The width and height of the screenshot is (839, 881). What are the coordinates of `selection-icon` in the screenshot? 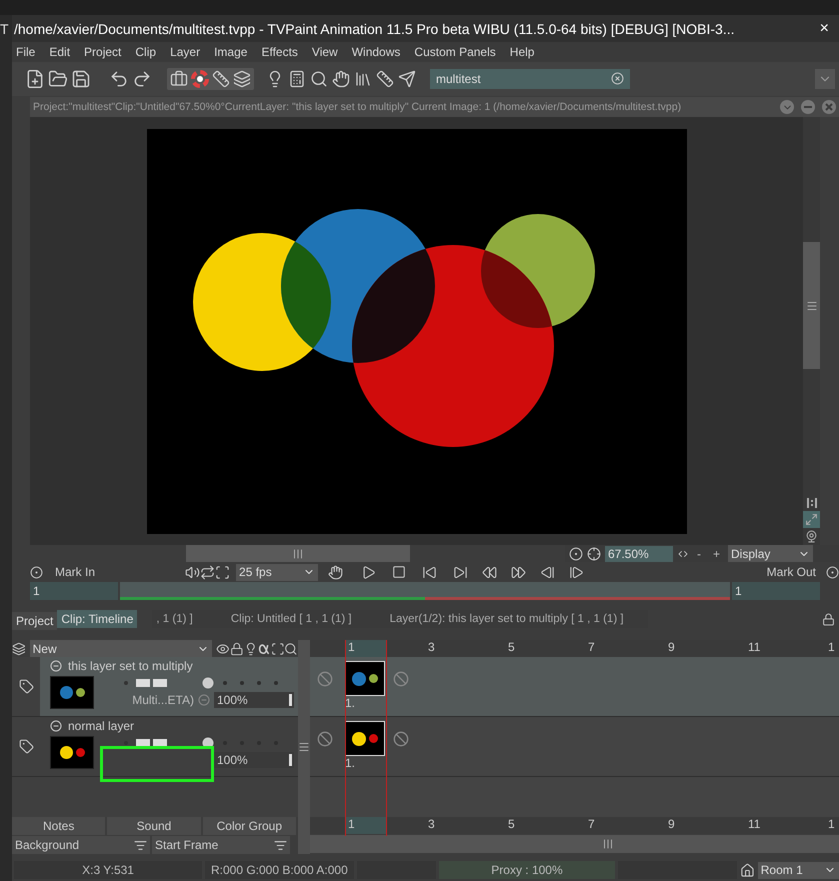 It's located at (277, 649).